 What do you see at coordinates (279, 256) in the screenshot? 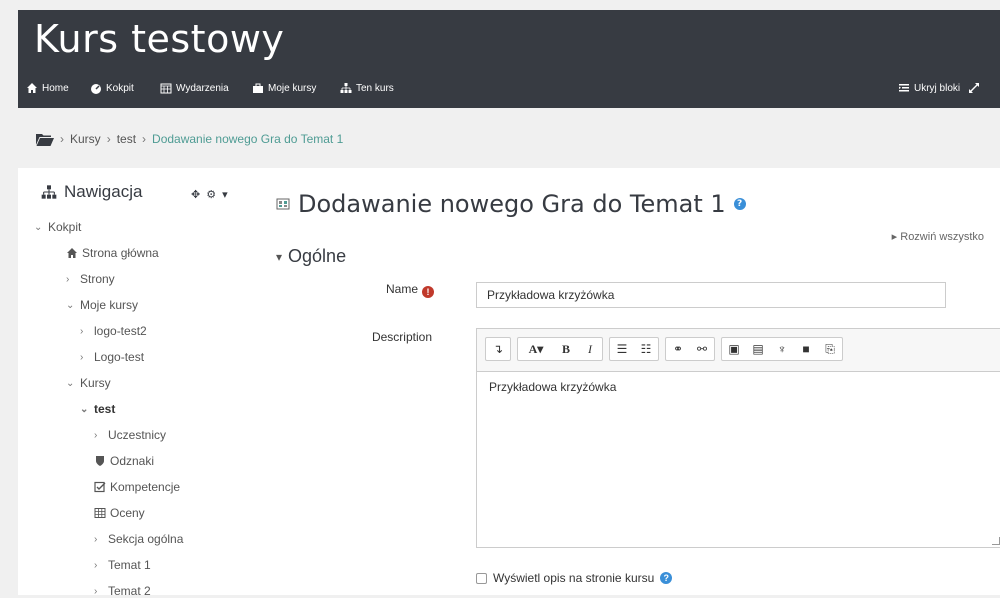
I see `caret-down-icon: ▾` at bounding box center [279, 256].